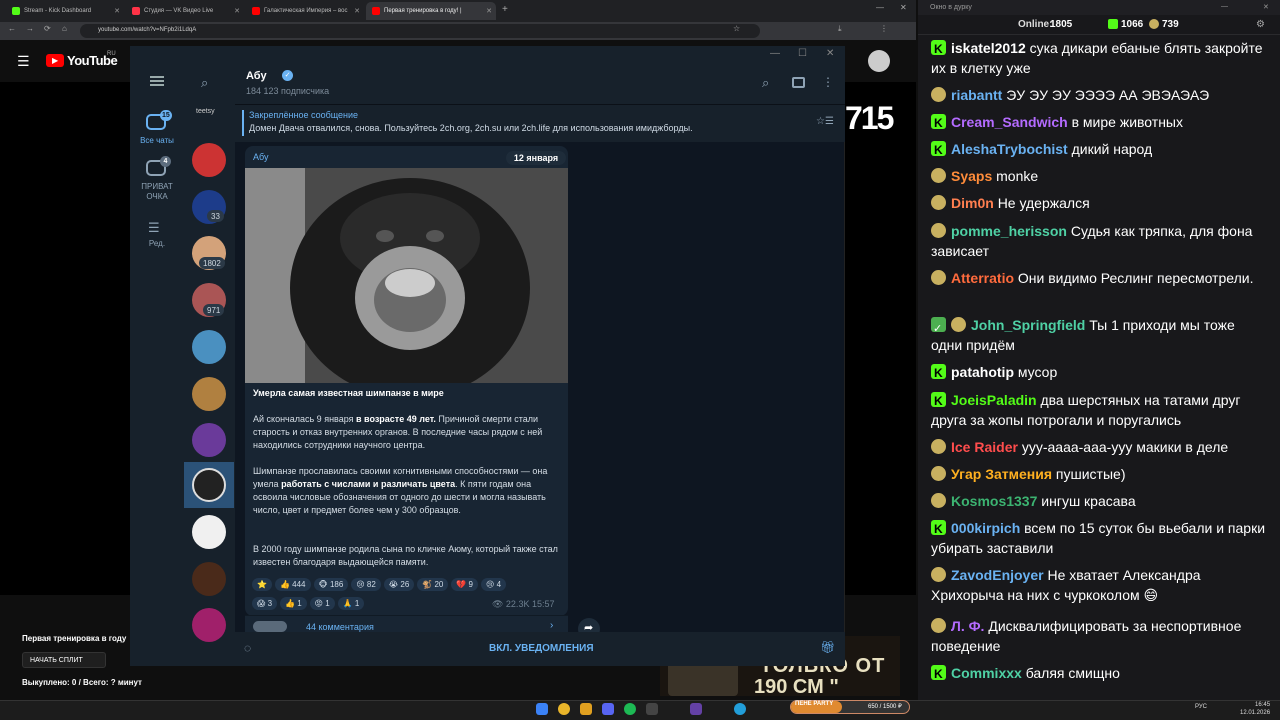 The image size is (1280, 720). What do you see at coordinates (828, 82) in the screenshot?
I see `more-icon: ⋮` at bounding box center [828, 82].